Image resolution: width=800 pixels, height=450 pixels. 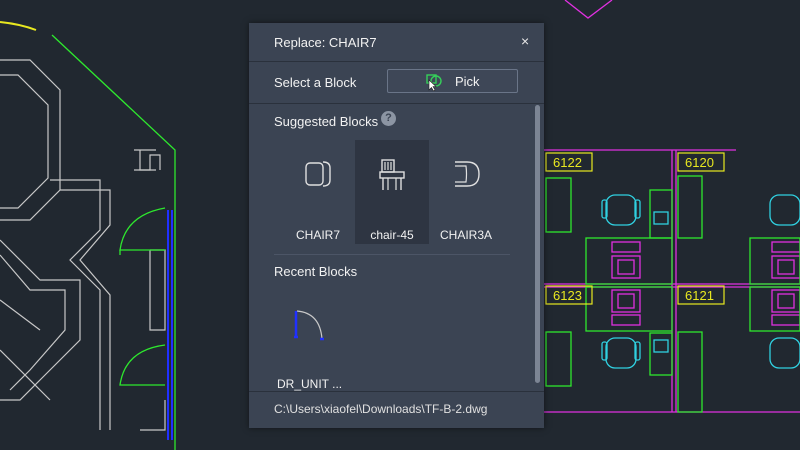 What do you see at coordinates (315, 82) in the screenshot?
I see `select-block-label: Select a Block` at bounding box center [315, 82].